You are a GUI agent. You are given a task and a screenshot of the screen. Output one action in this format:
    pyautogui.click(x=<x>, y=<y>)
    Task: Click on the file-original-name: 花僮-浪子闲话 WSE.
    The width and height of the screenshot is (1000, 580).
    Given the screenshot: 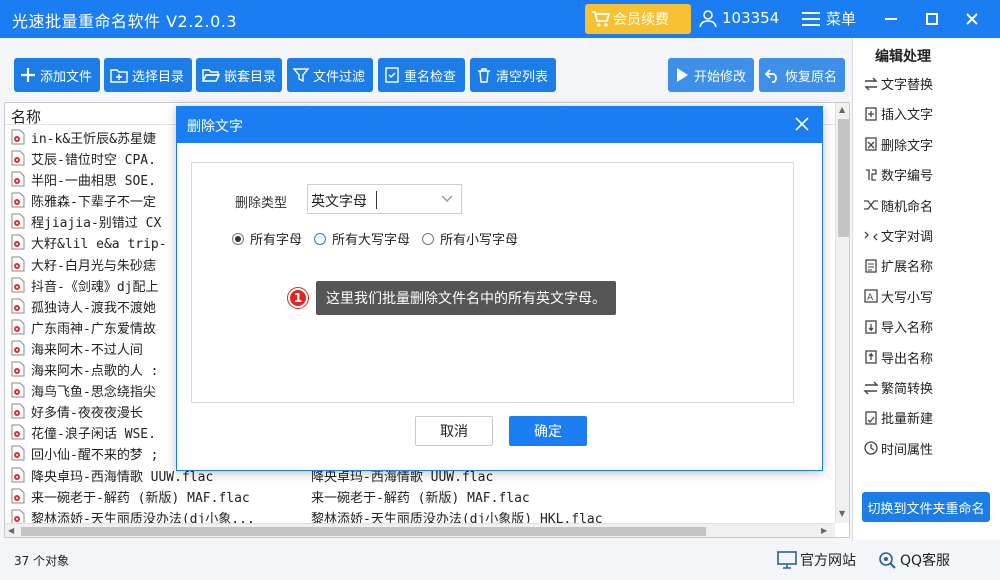 What is the action you would take?
    pyautogui.click(x=93, y=435)
    